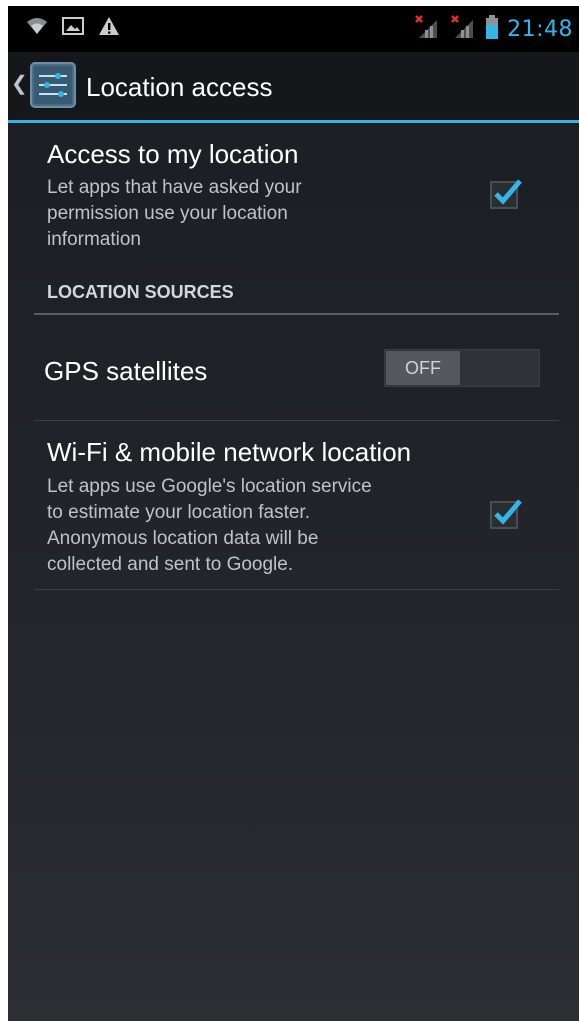 This screenshot has height=1021, width=579. Describe the element at coordinates (462, 368) in the screenshot. I see `gps-toggle-switch: OFF` at that location.